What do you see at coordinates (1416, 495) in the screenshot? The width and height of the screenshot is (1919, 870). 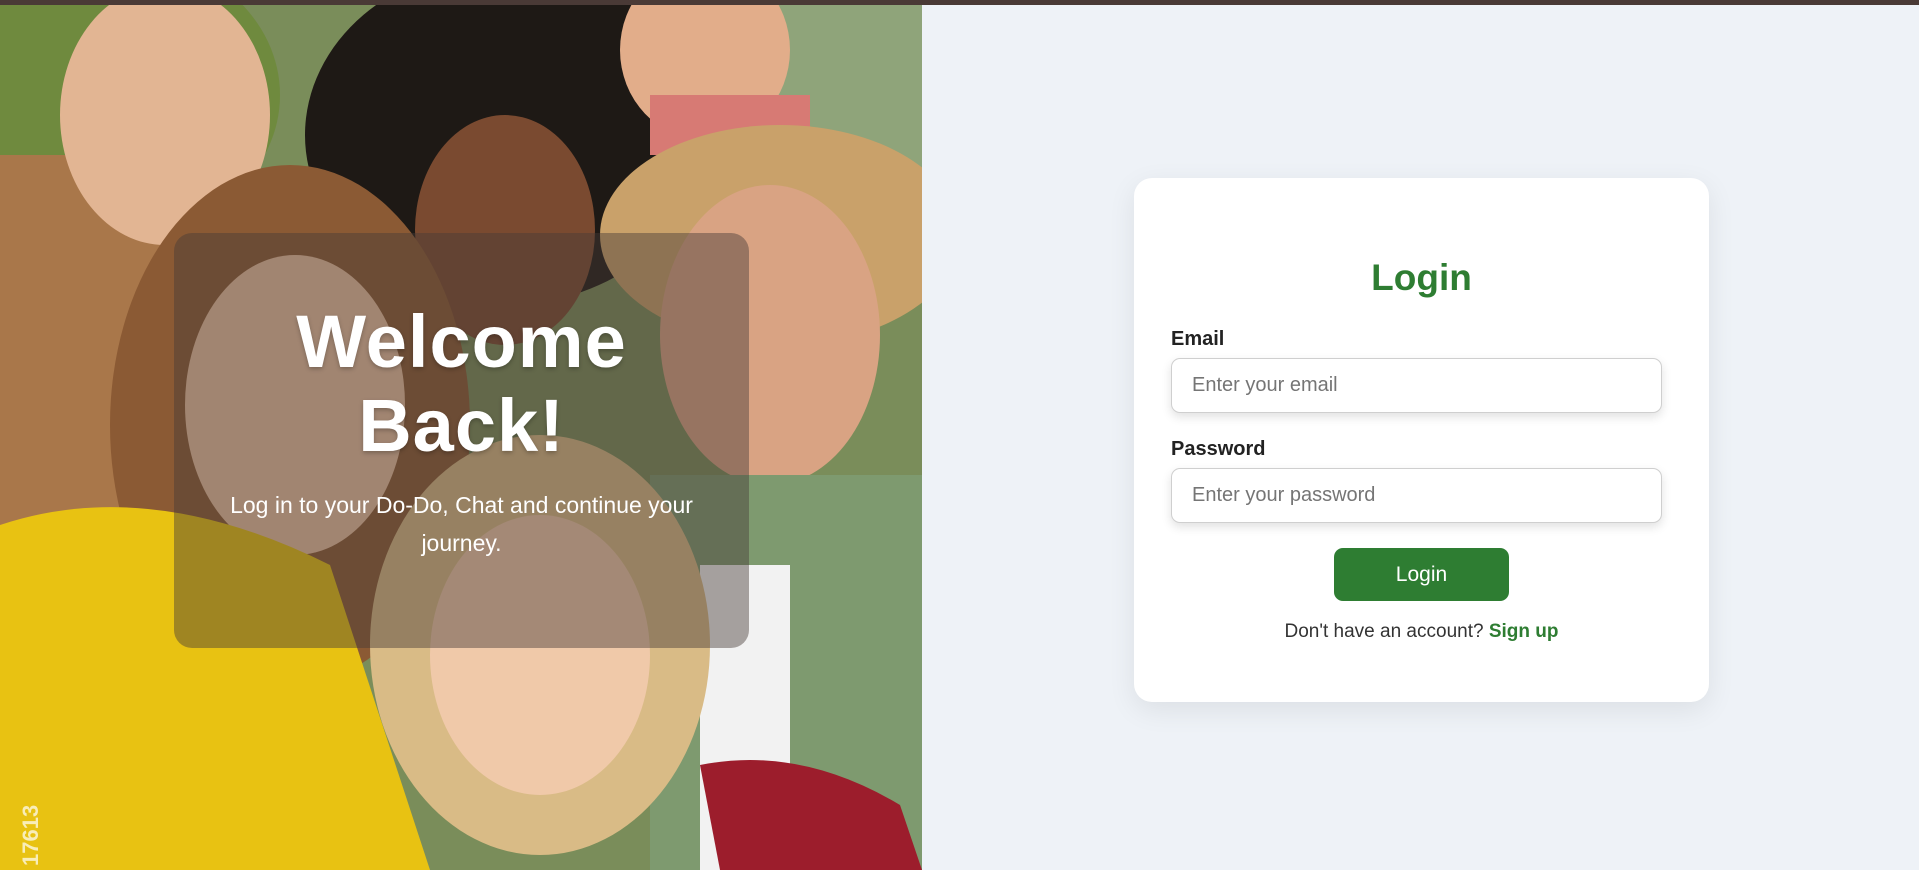 I see `password-field` at bounding box center [1416, 495].